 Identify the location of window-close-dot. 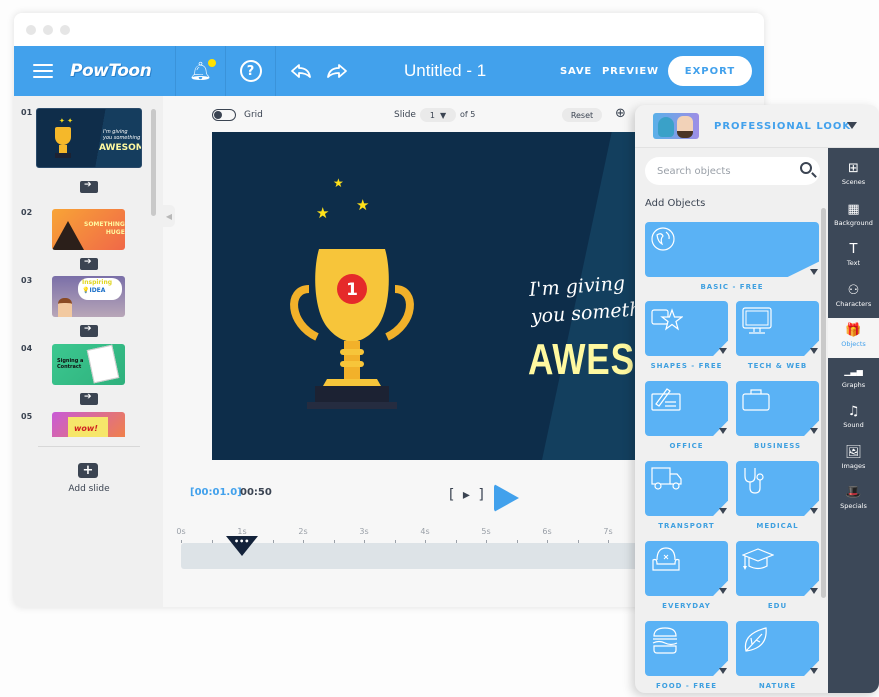
(31, 29).